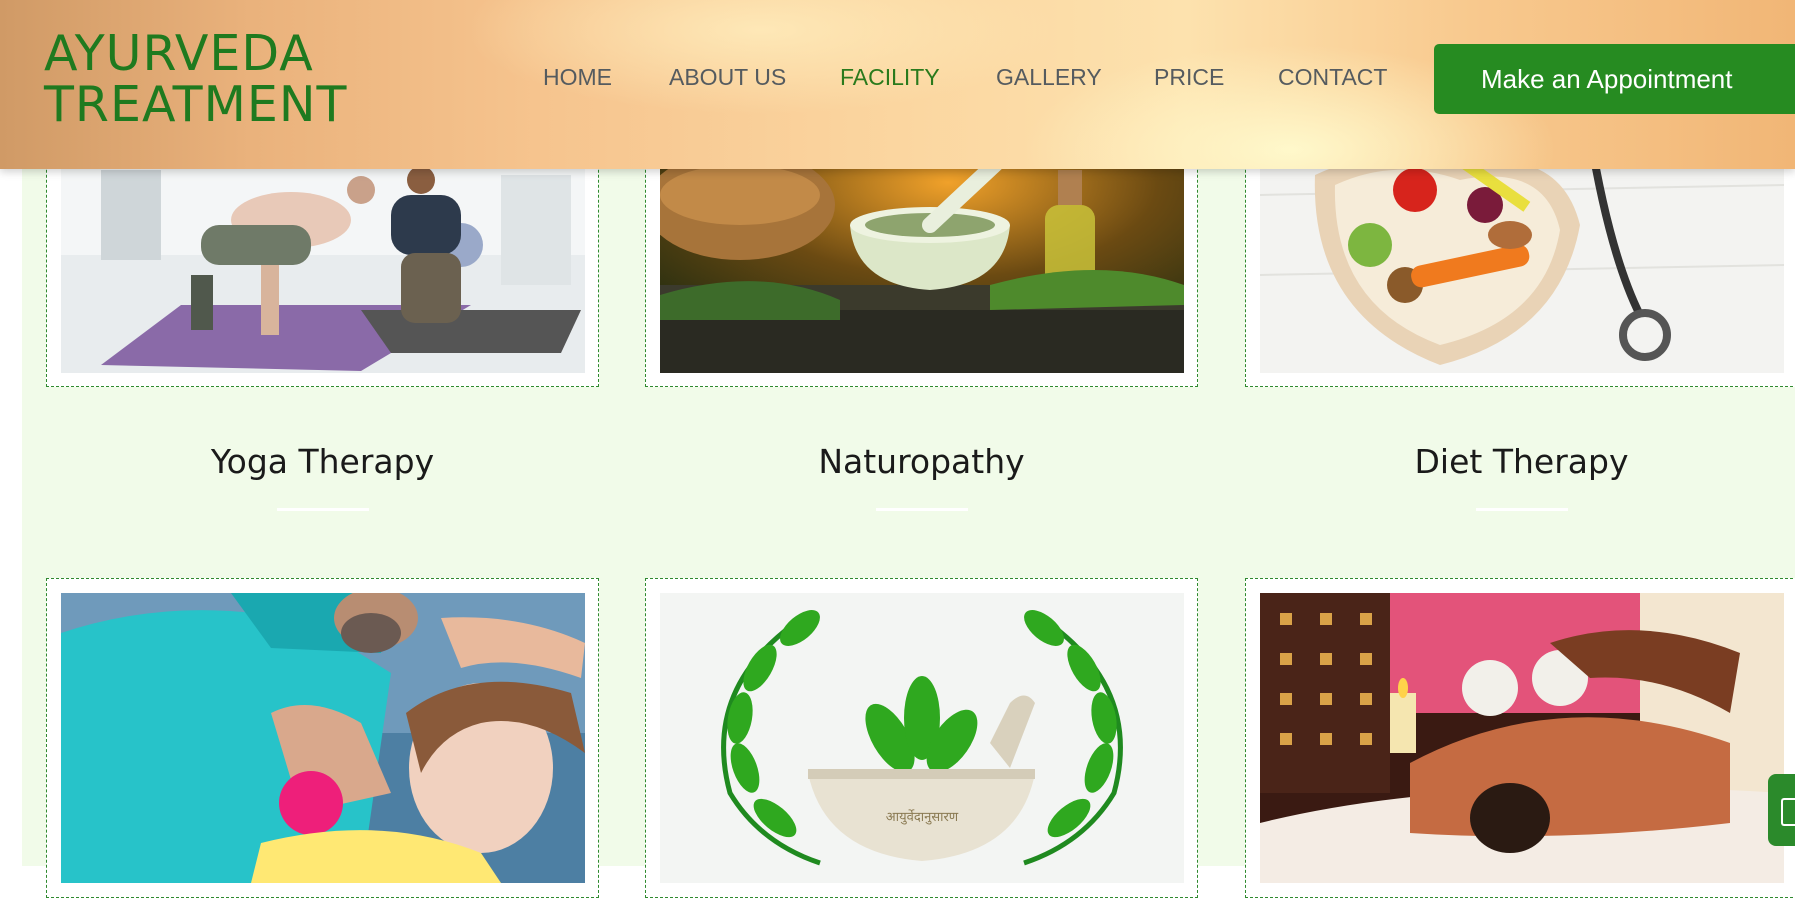 This screenshot has height=898, width=1795. What do you see at coordinates (196, 104) in the screenshot?
I see `logo-line-2: TREATMENT` at bounding box center [196, 104].